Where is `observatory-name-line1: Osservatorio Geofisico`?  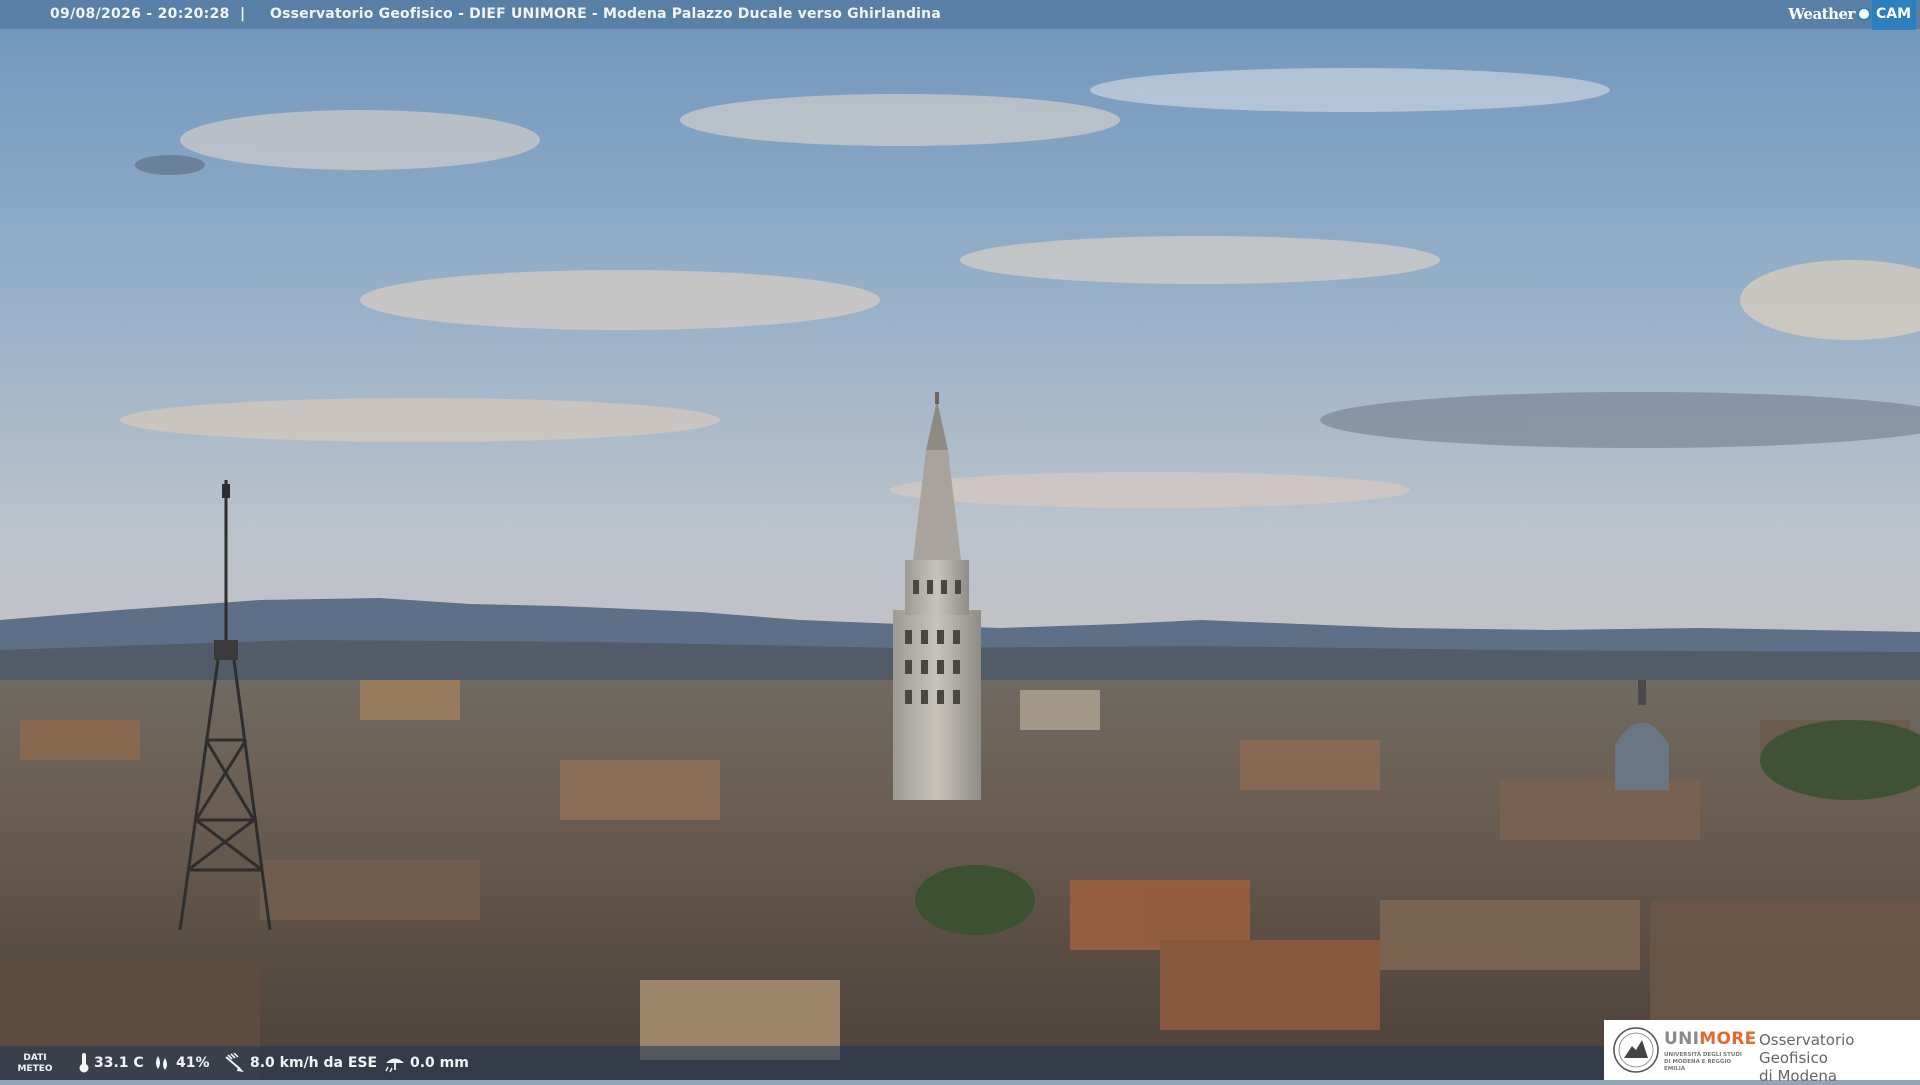
observatory-name-line1: Osservatorio Geofisico is located at coordinates (1807, 1049).